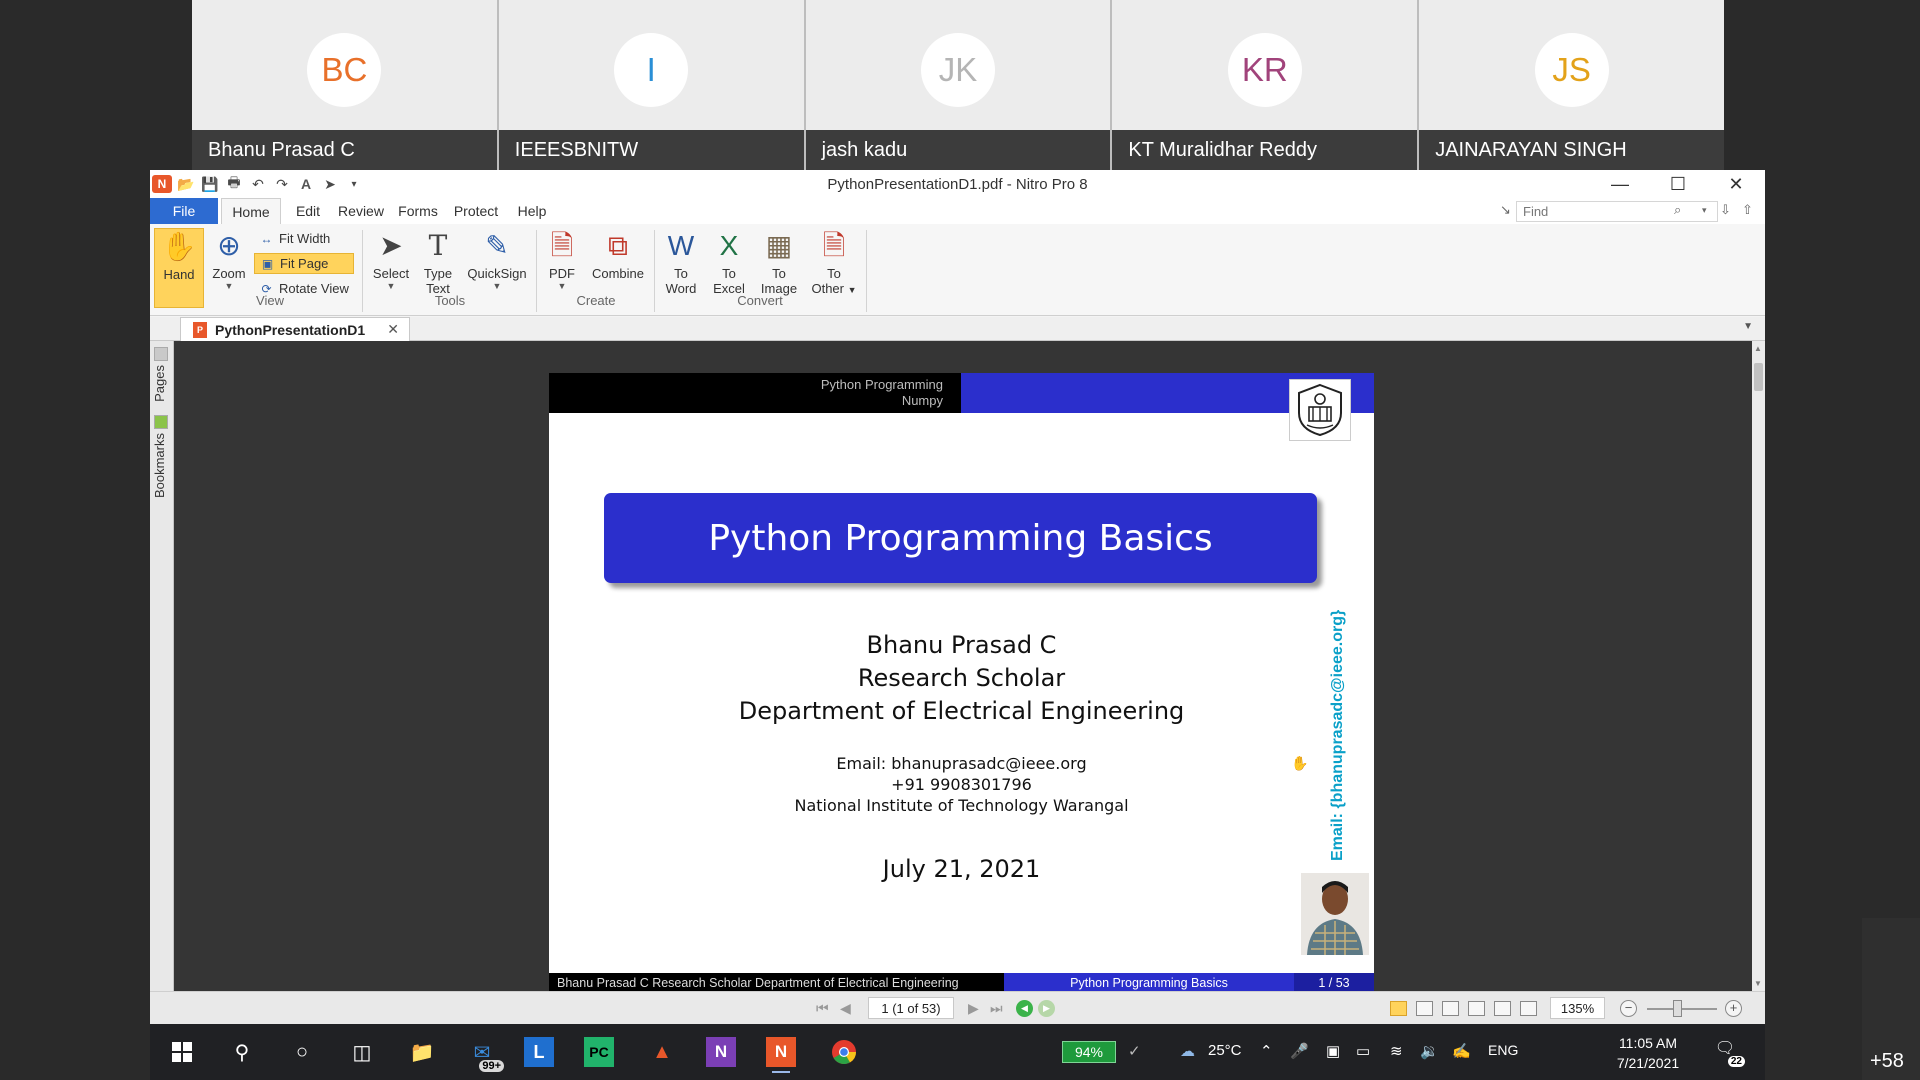 The width and height of the screenshot is (1920, 1080). I want to click on pen-icon: ✓, so click(1134, 1051).